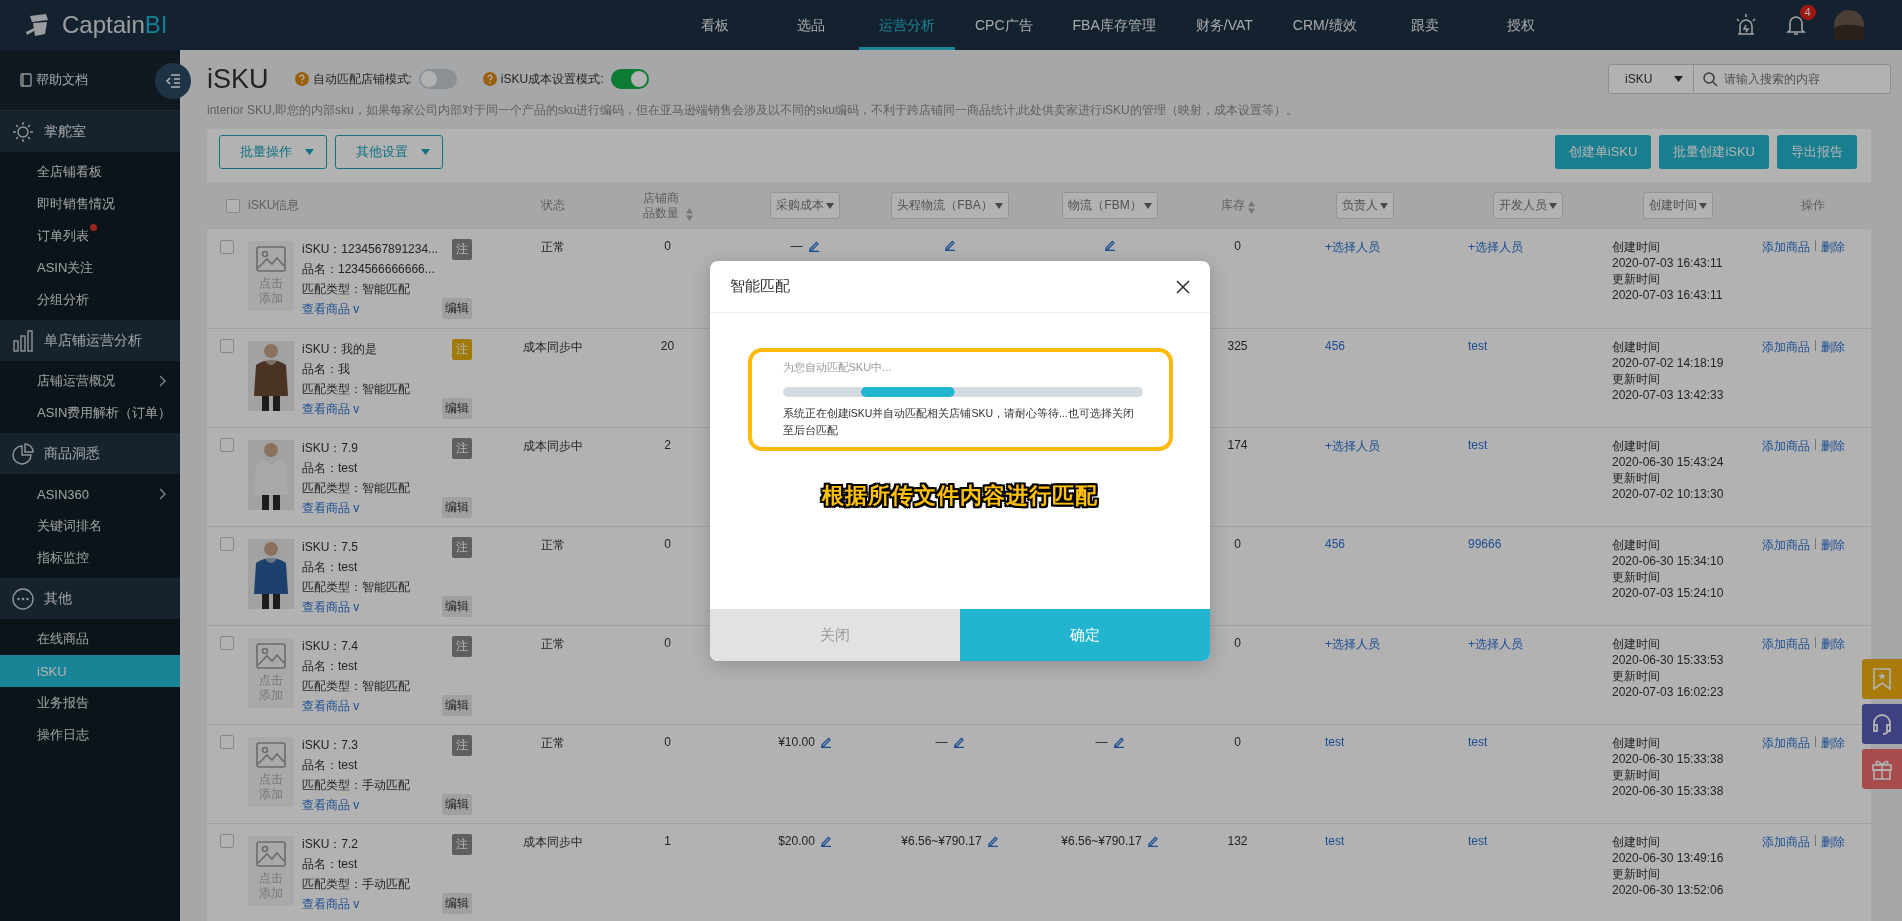 The height and width of the screenshot is (921, 1902). I want to click on sidebar-section: 单店铺运营分析, so click(90, 340).